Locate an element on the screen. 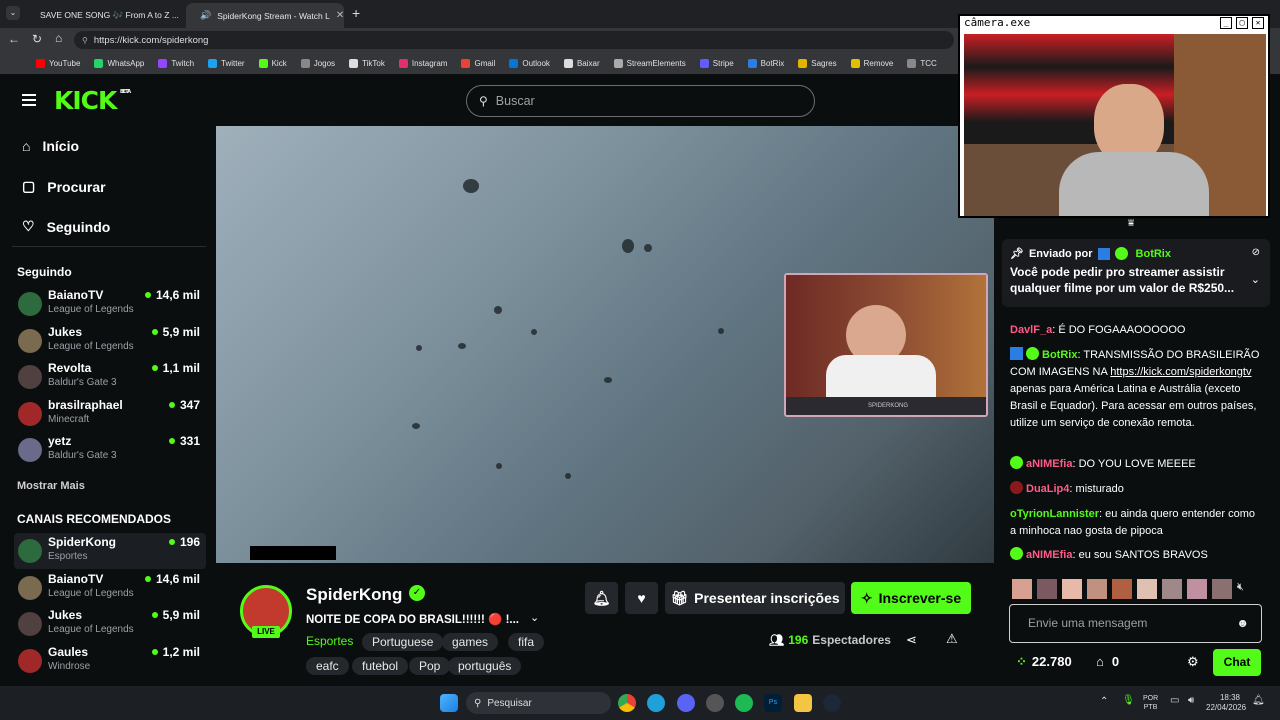  tab-youtube: SAVE ONE SONG 🎶 From A to Z ... ✕ is located at coordinates (105, 15).